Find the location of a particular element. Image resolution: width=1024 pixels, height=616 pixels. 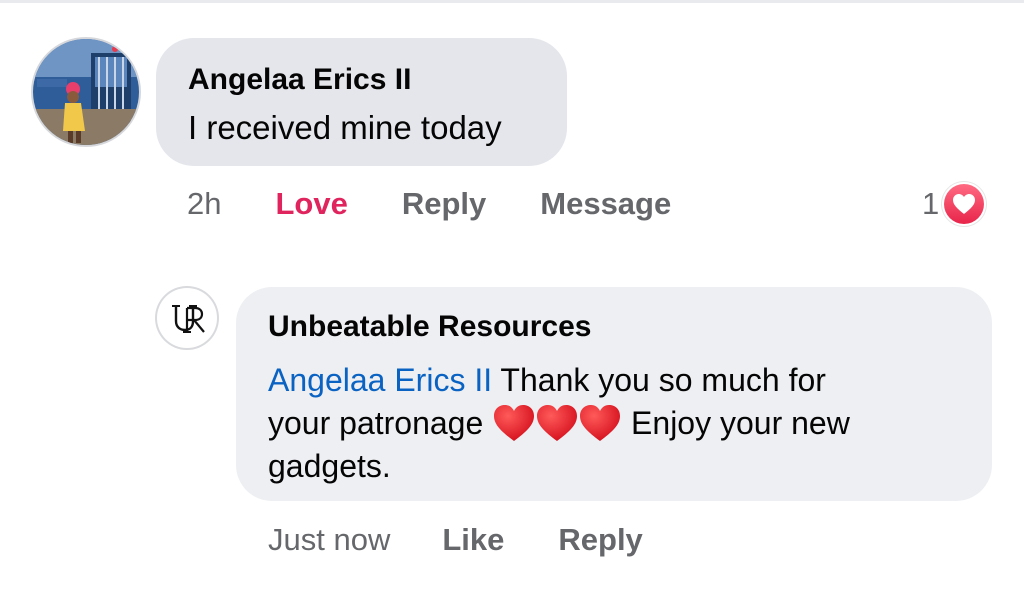

comment-text: I received mine today is located at coordinates (345, 127).